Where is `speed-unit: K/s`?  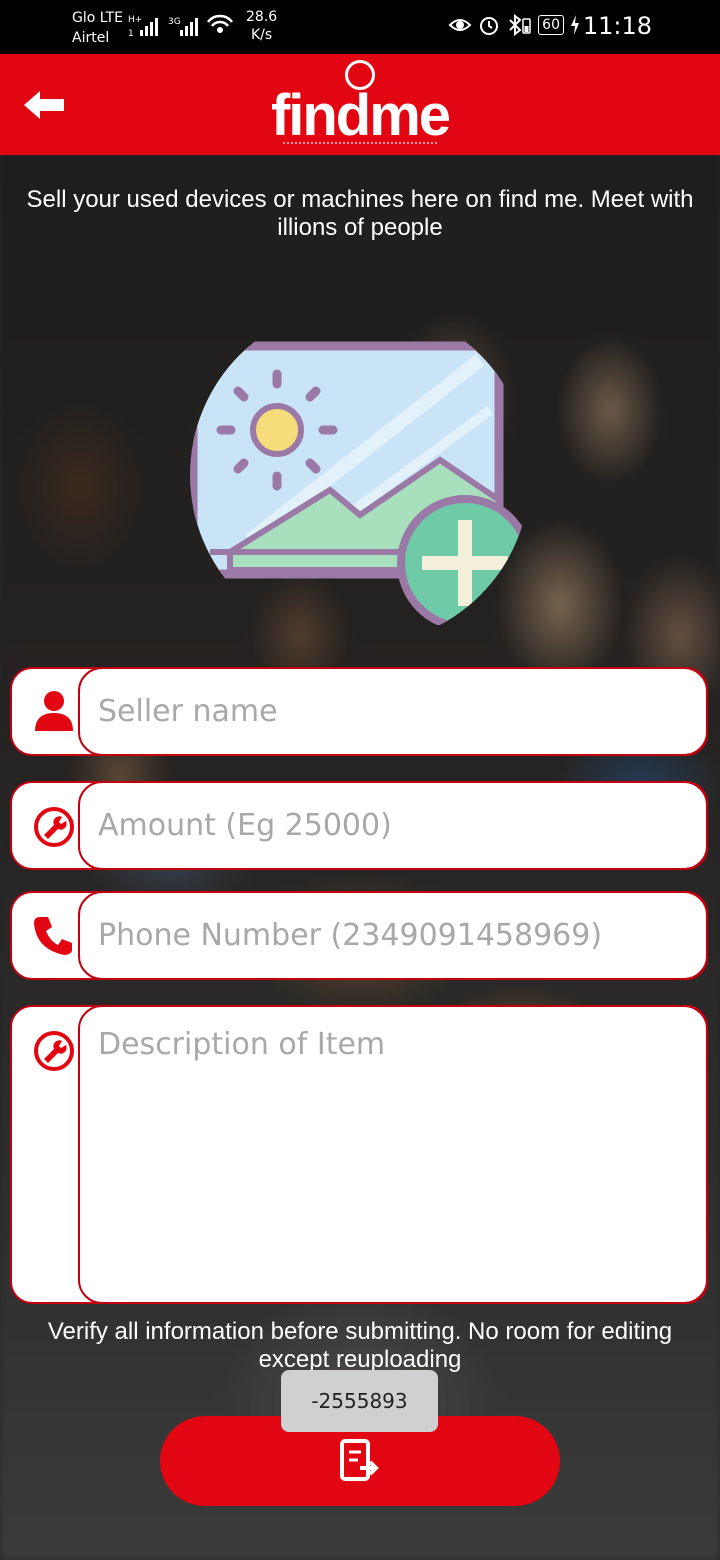 speed-unit: K/s is located at coordinates (261, 35).